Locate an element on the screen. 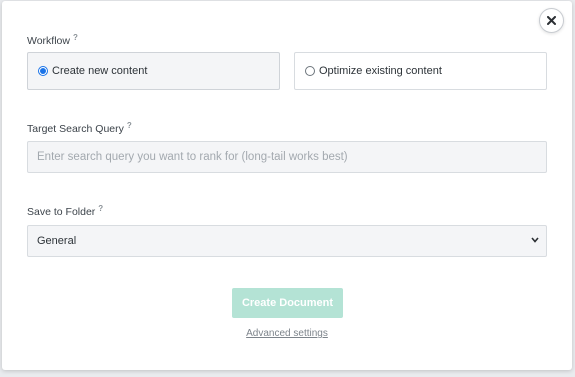 This screenshot has height=377, width=575. target-search-query-label: Target Search Query? is located at coordinates (79, 128).